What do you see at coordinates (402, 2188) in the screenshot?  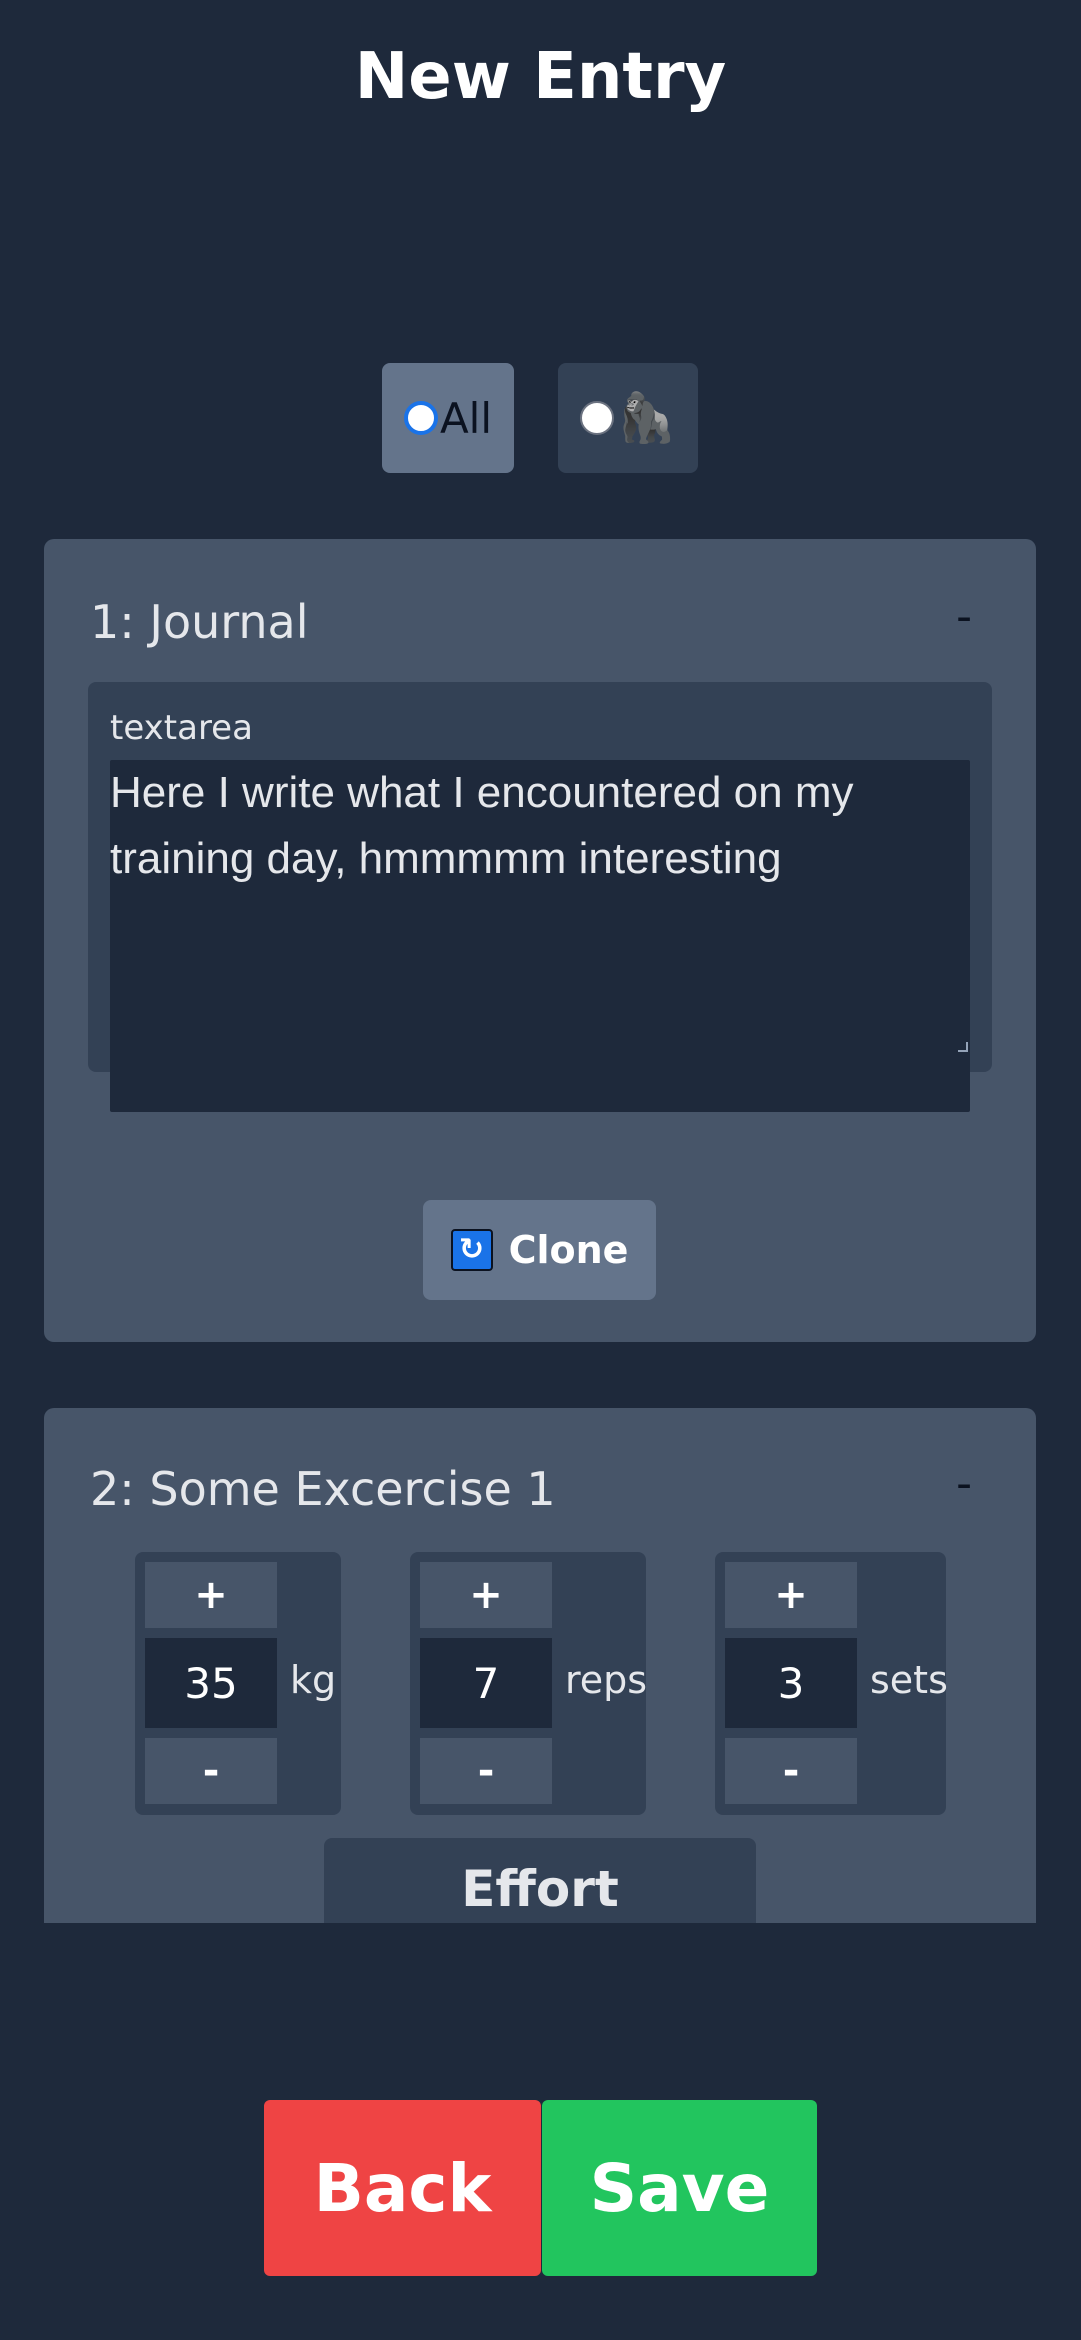 I see `back-button: Back` at bounding box center [402, 2188].